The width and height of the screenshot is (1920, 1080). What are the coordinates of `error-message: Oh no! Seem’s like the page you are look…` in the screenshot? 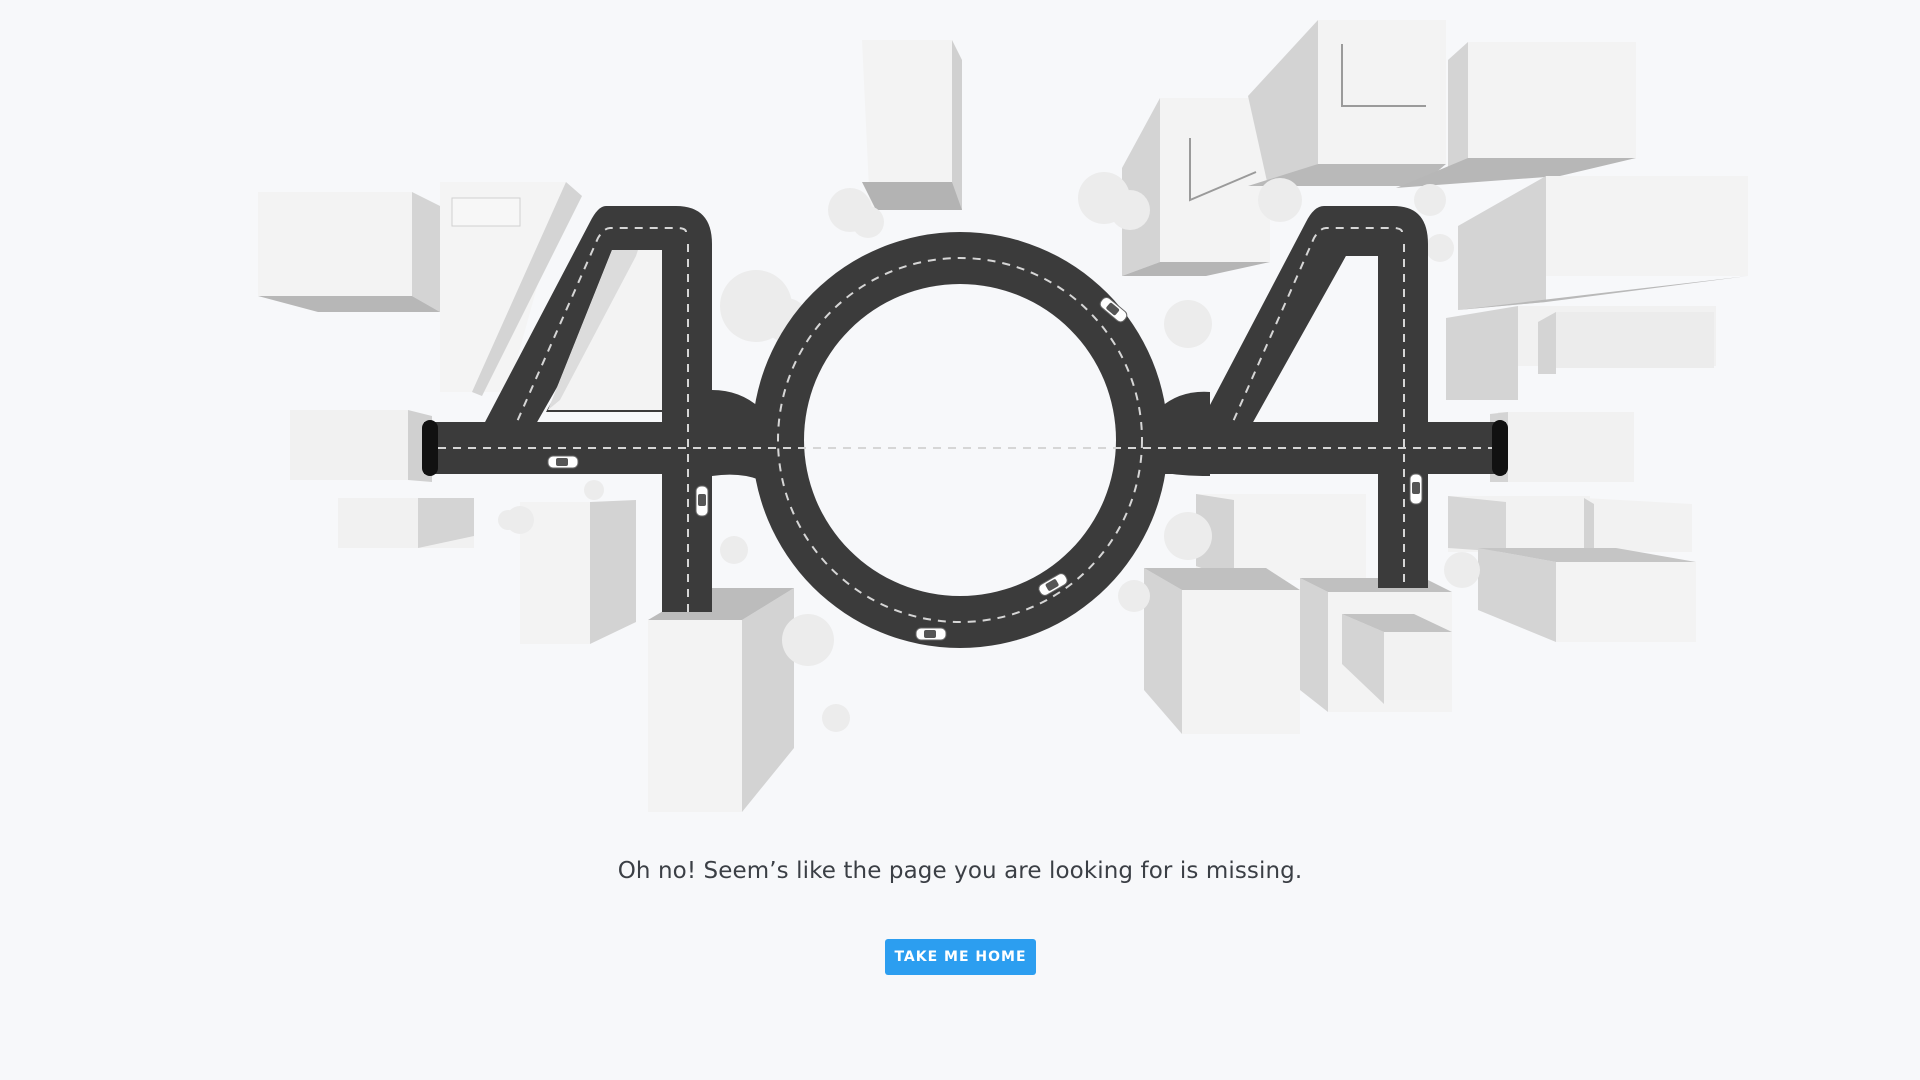 It's located at (960, 871).